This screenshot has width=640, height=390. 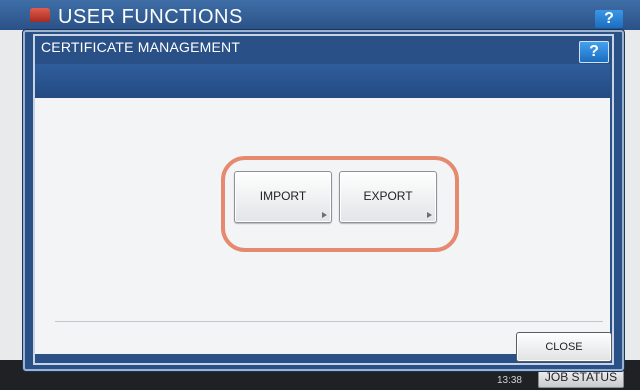 What do you see at coordinates (564, 347) in the screenshot?
I see `close-button: CLOSE` at bounding box center [564, 347].